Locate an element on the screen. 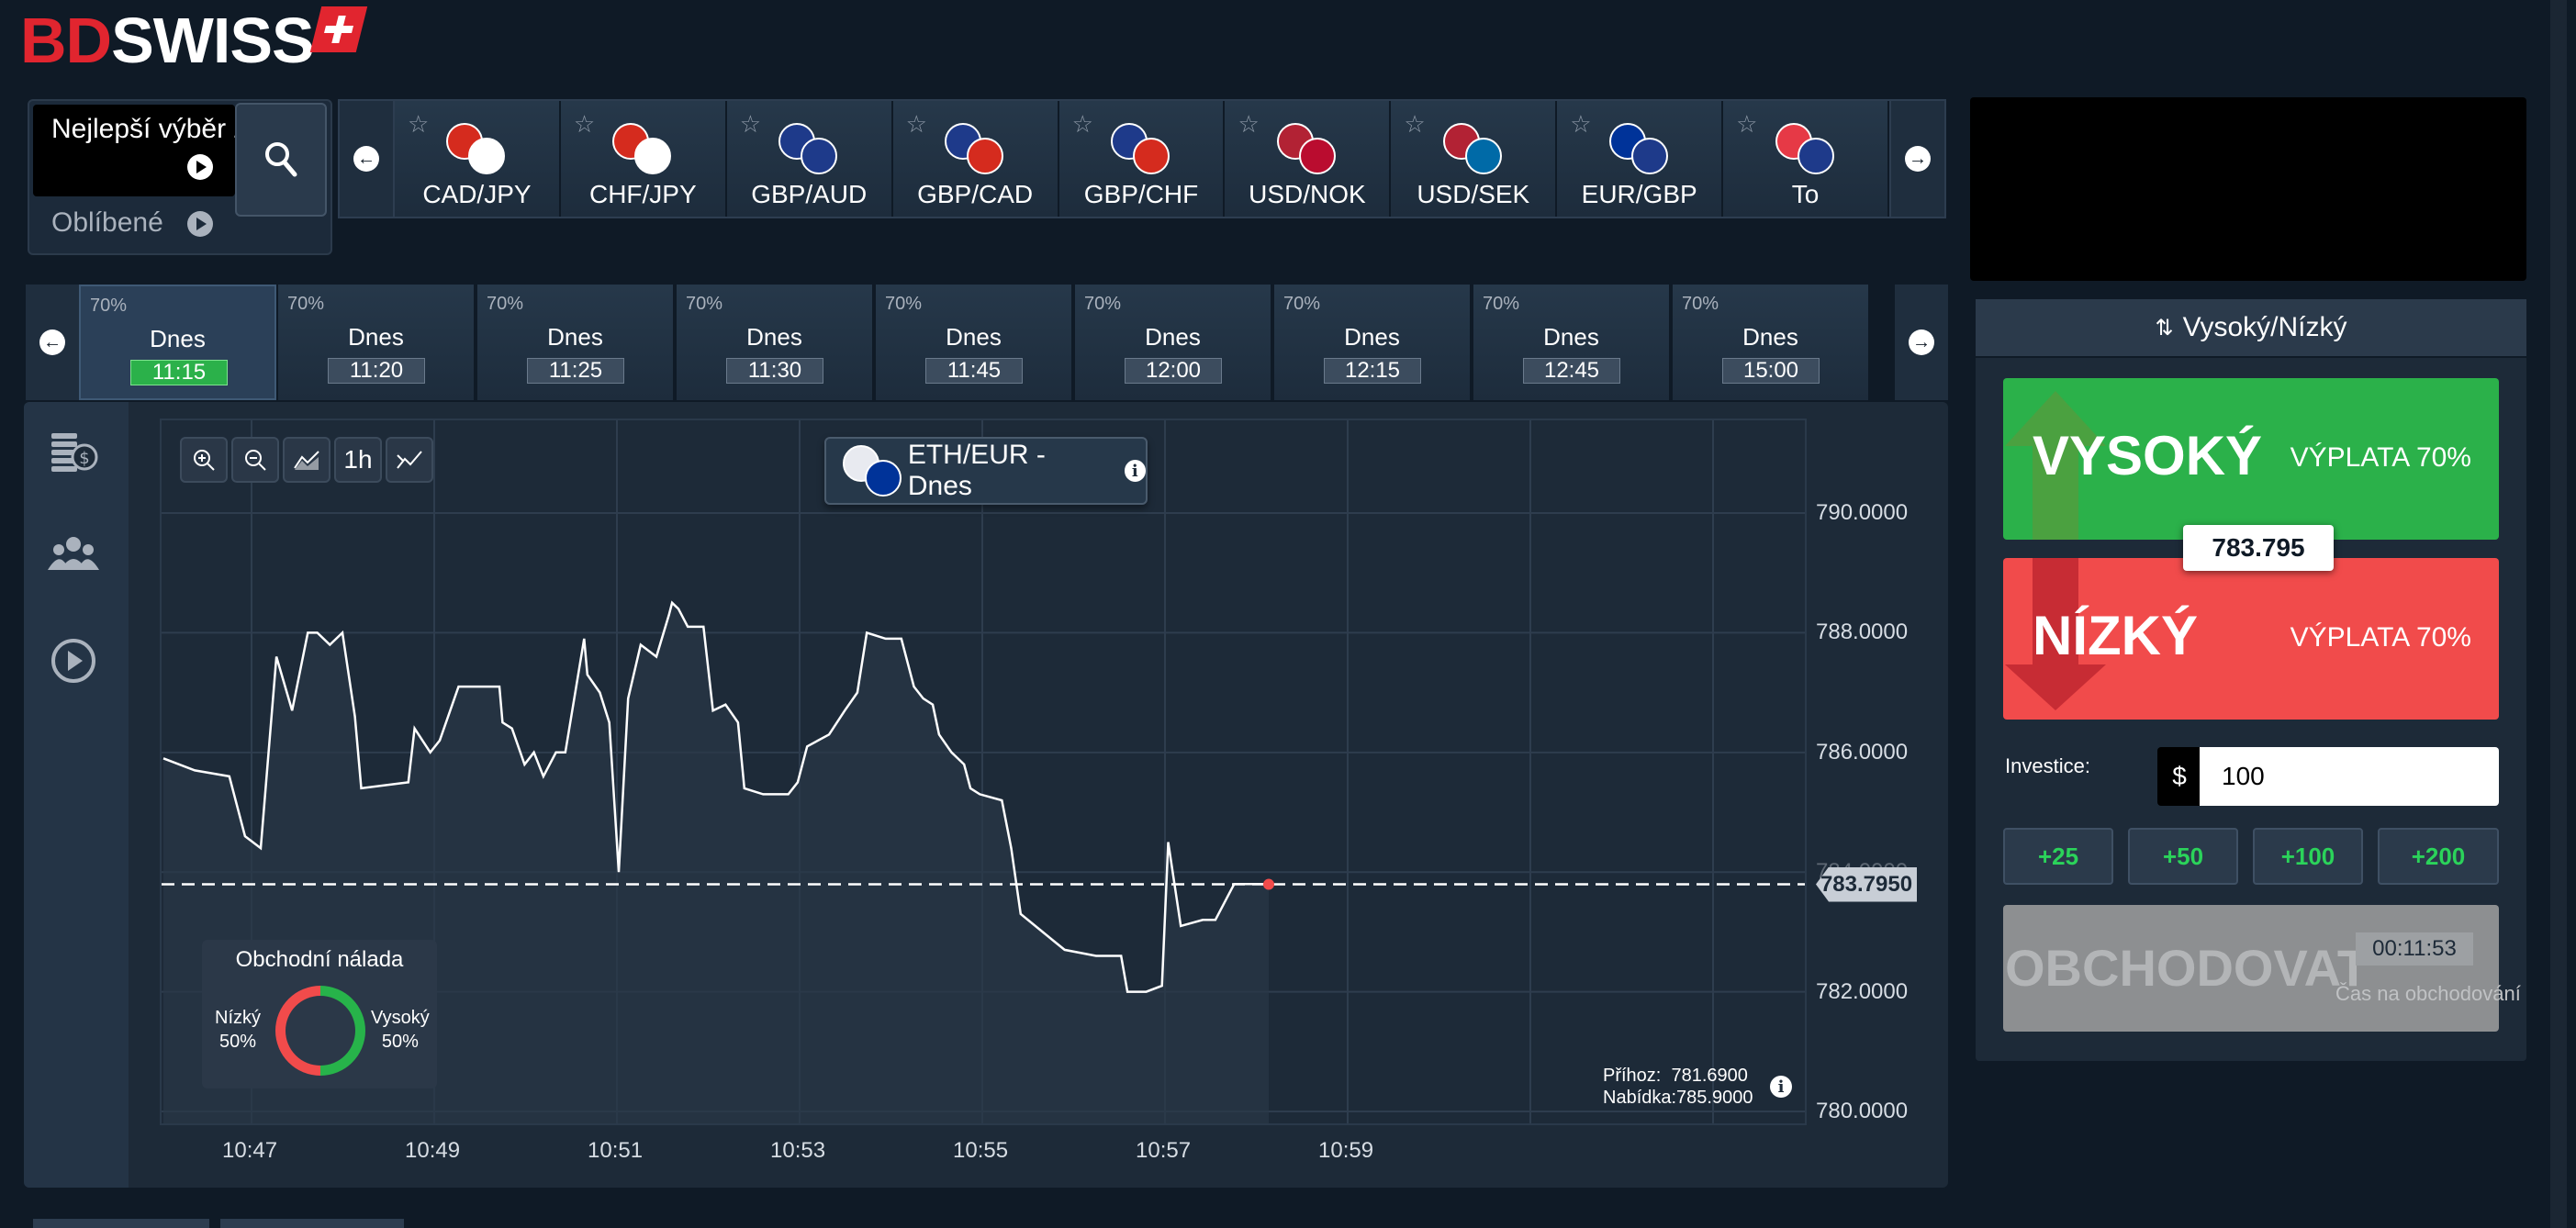  favourites-tab: Oblíbené is located at coordinates (107, 223).